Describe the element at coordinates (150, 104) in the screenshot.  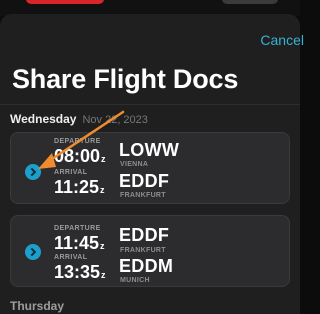
I see `divider` at that location.